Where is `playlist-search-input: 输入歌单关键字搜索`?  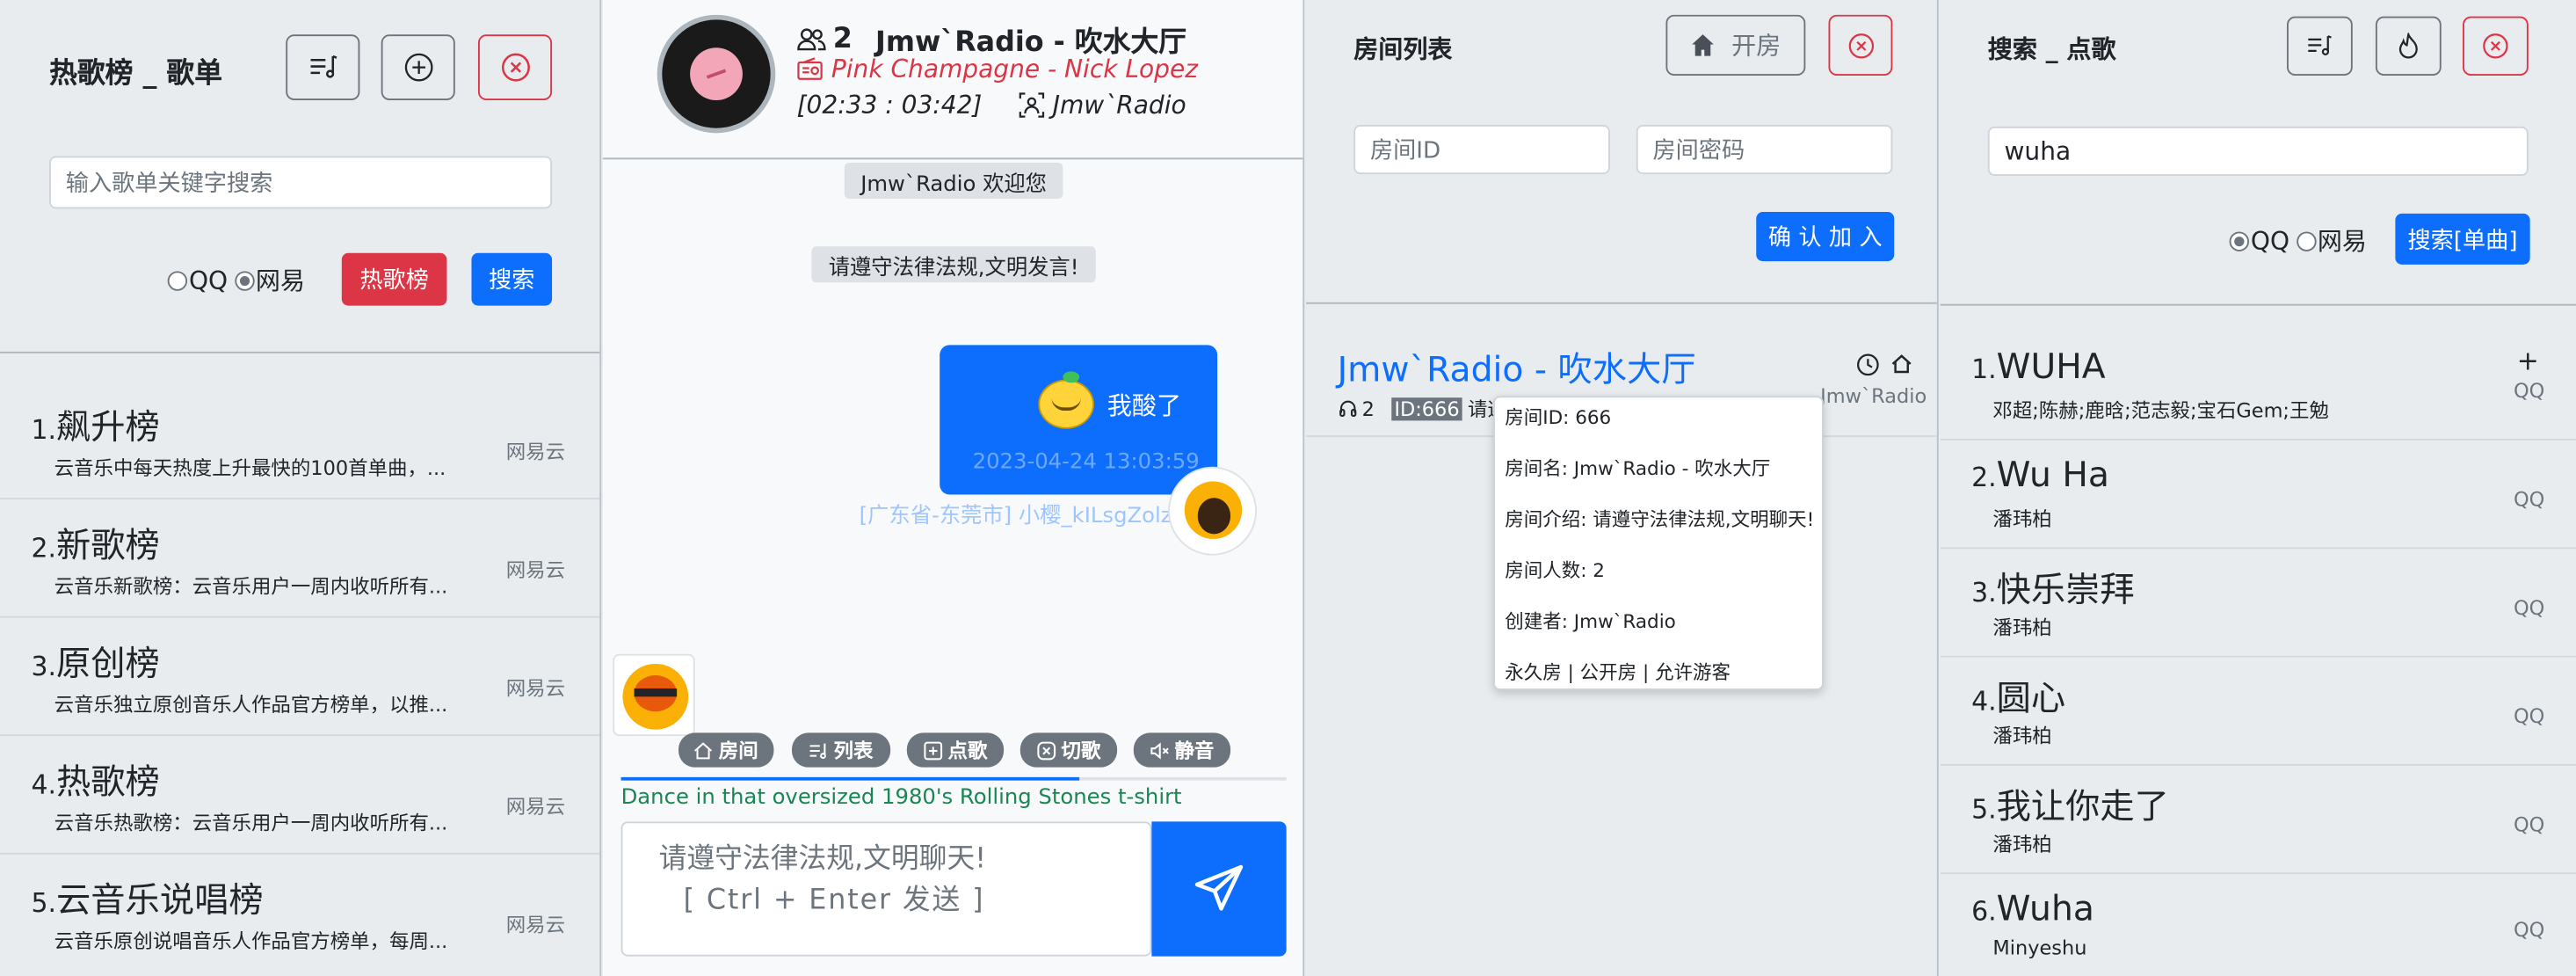 playlist-search-input: 输入歌单关键字搜索 is located at coordinates (301, 183).